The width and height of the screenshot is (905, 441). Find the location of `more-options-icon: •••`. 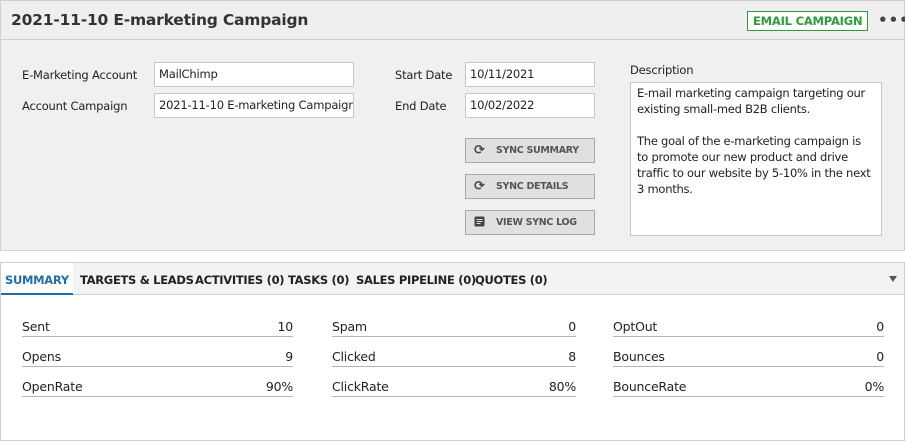

more-options-icon: ••• is located at coordinates (891, 20).